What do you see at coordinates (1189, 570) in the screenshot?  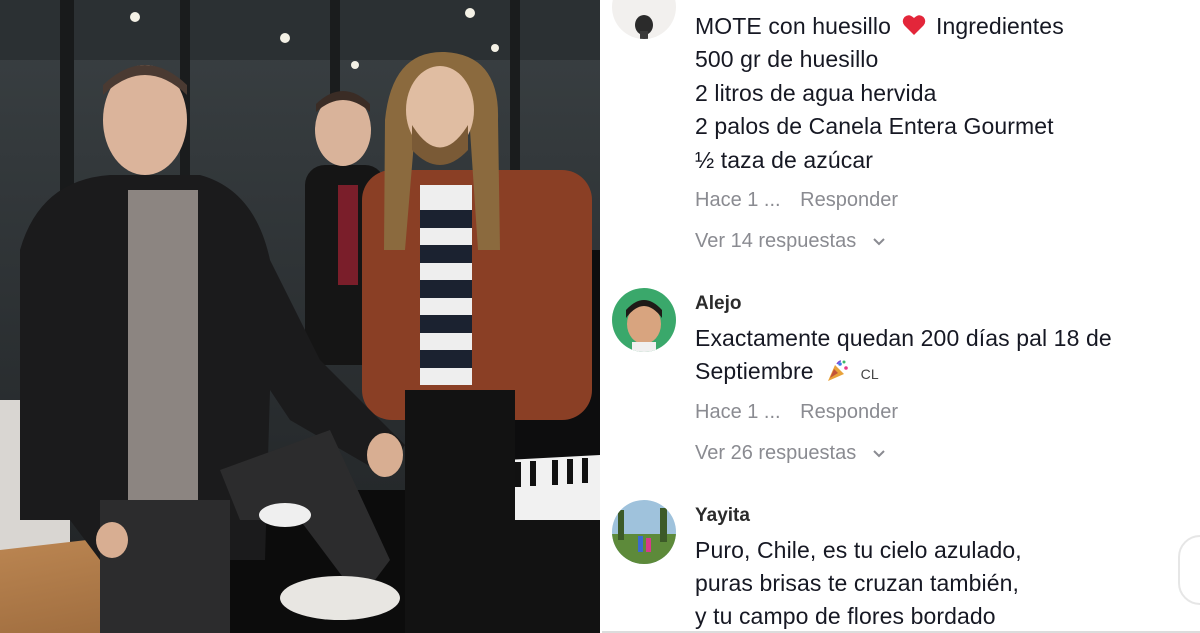 I see `scroll-handle` at bounding box center [1189, 570].